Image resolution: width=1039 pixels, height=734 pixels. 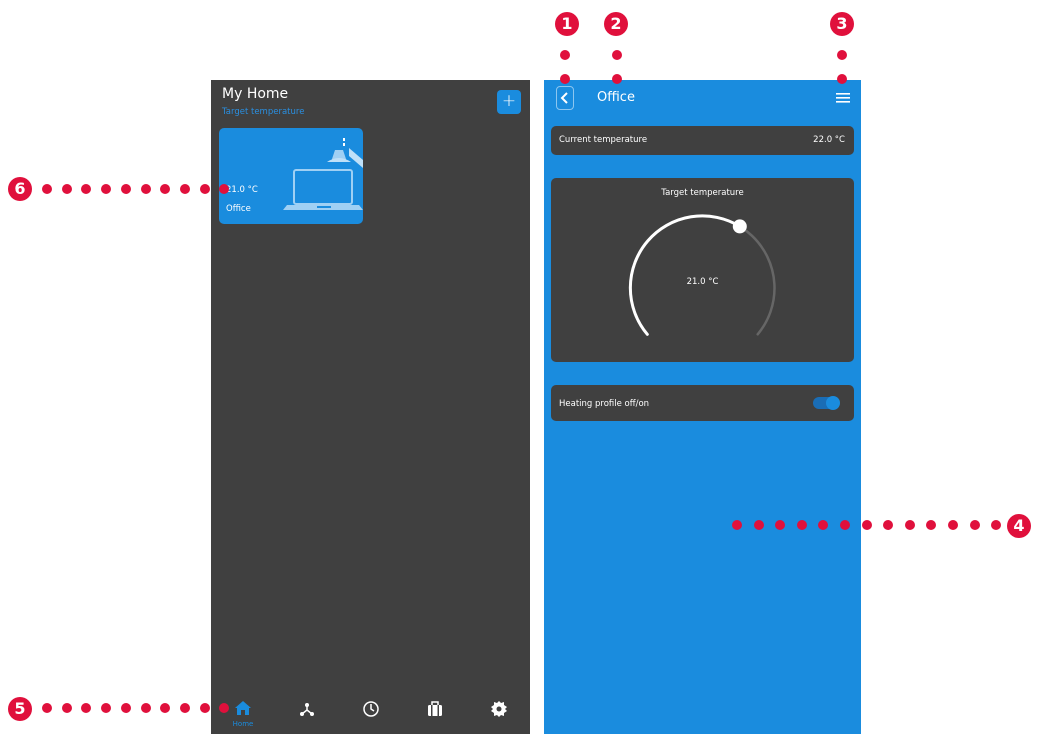 I want to click on temperature-dial, so click(x=702, y=270).